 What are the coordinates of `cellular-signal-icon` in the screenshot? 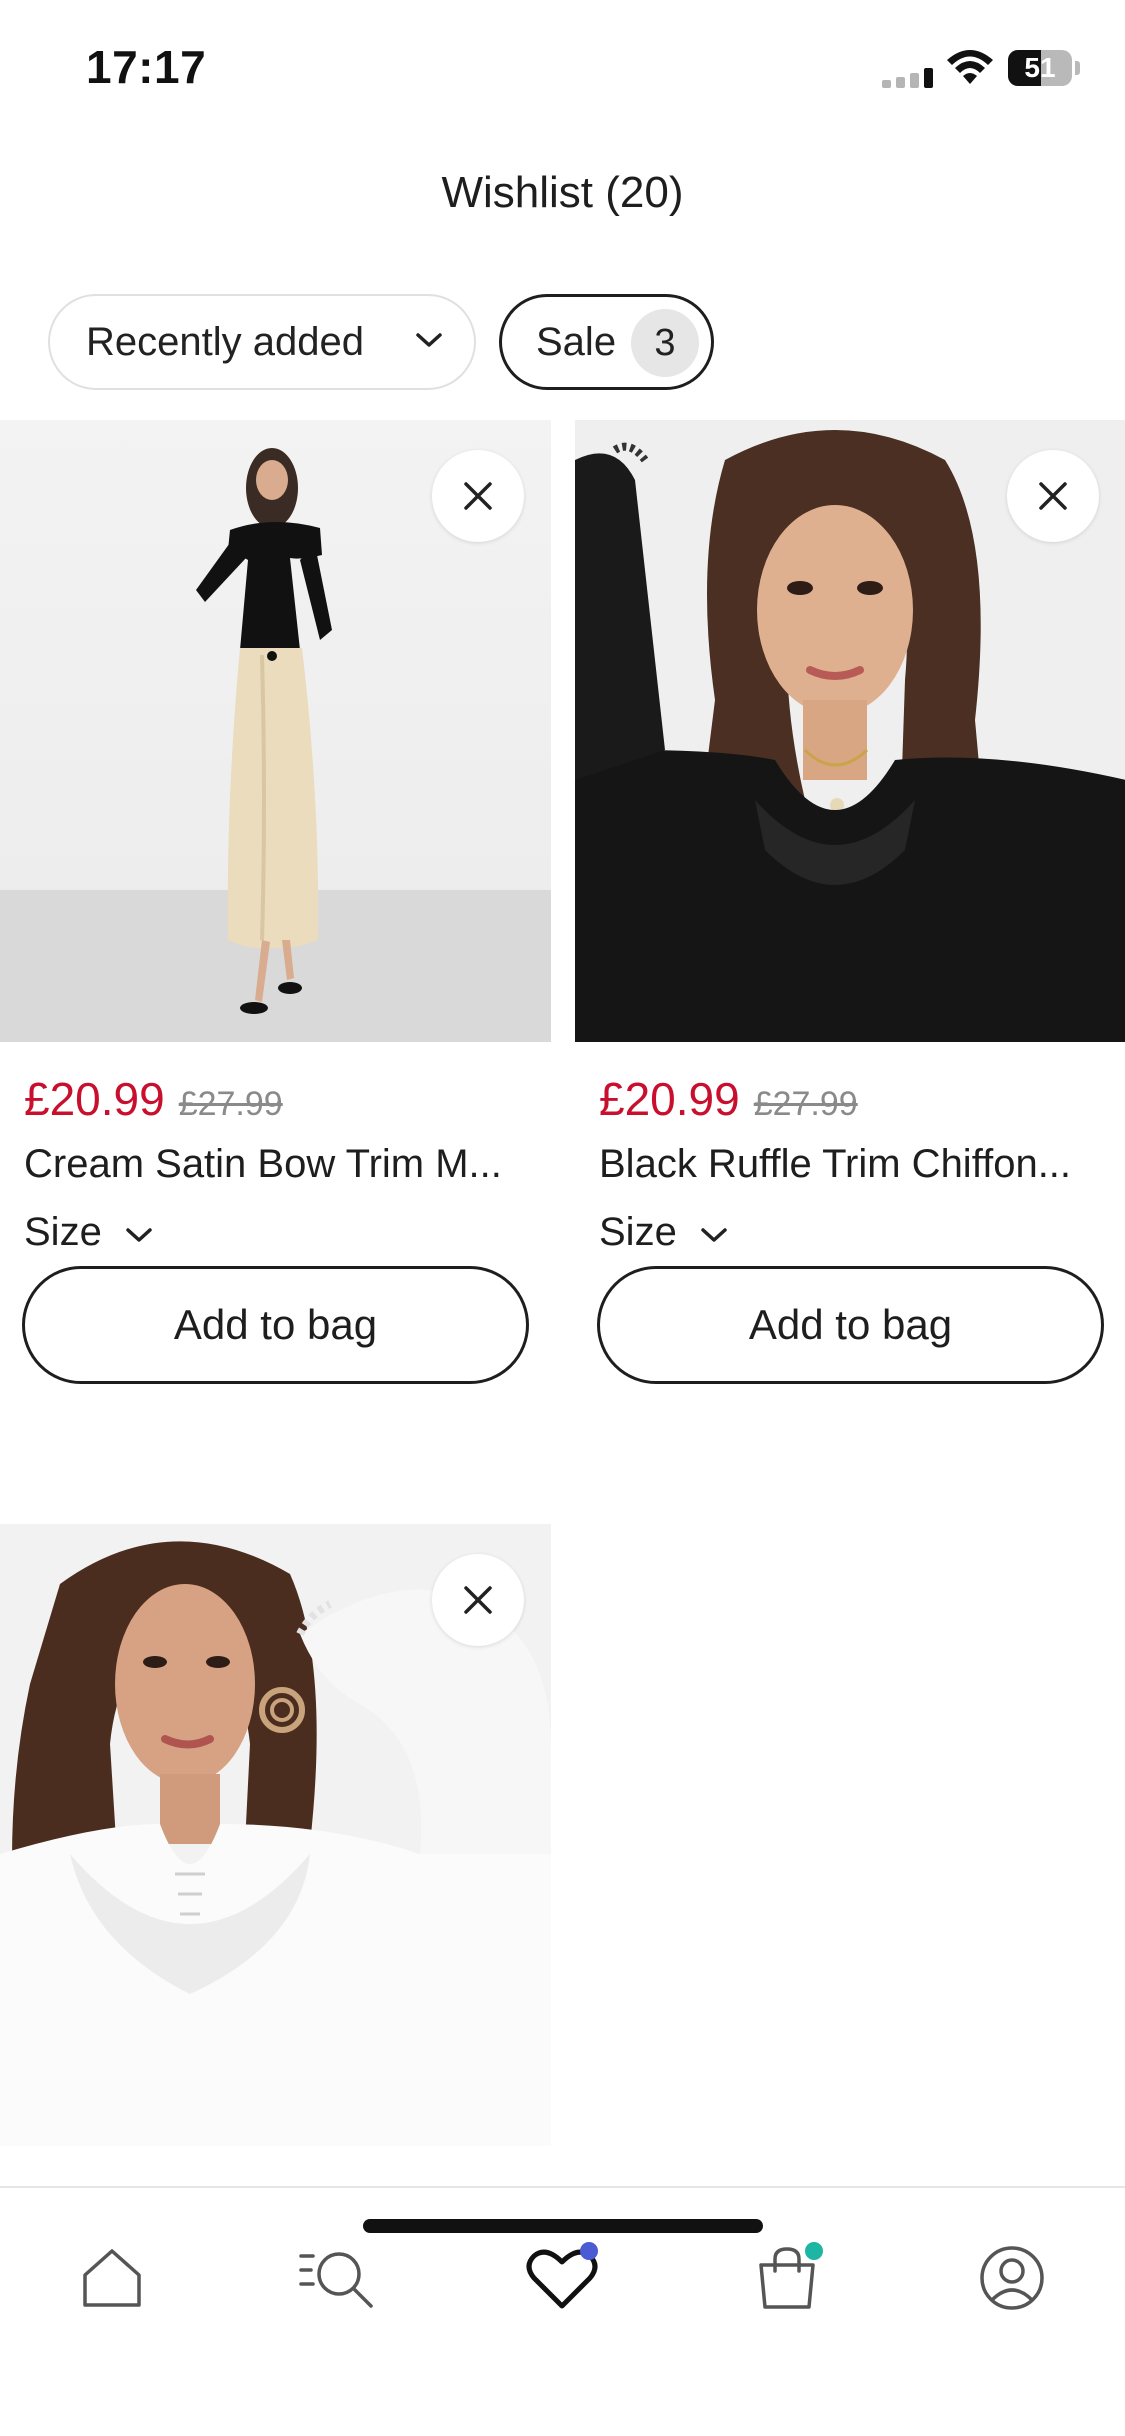 It's located at (907, 78).